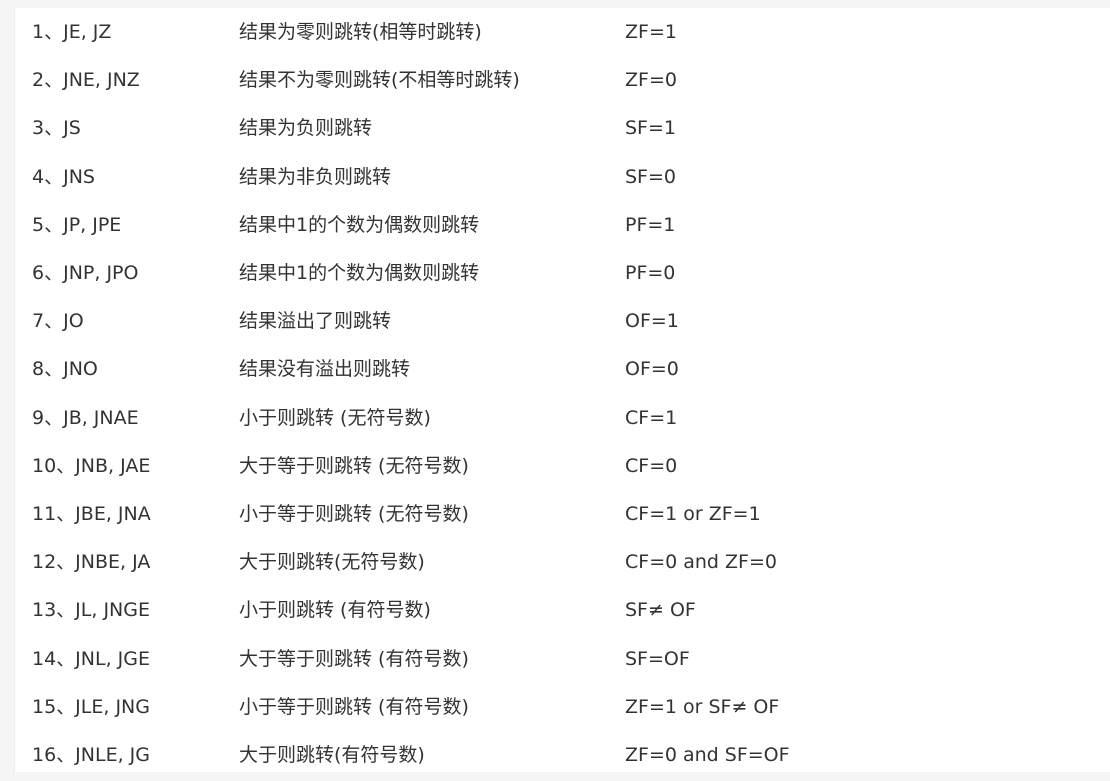  I want to click on list-item: 16、JNLE, JG 大于则跳转(有符号数) ZF=0 and SF=OF, so click(562, 755).